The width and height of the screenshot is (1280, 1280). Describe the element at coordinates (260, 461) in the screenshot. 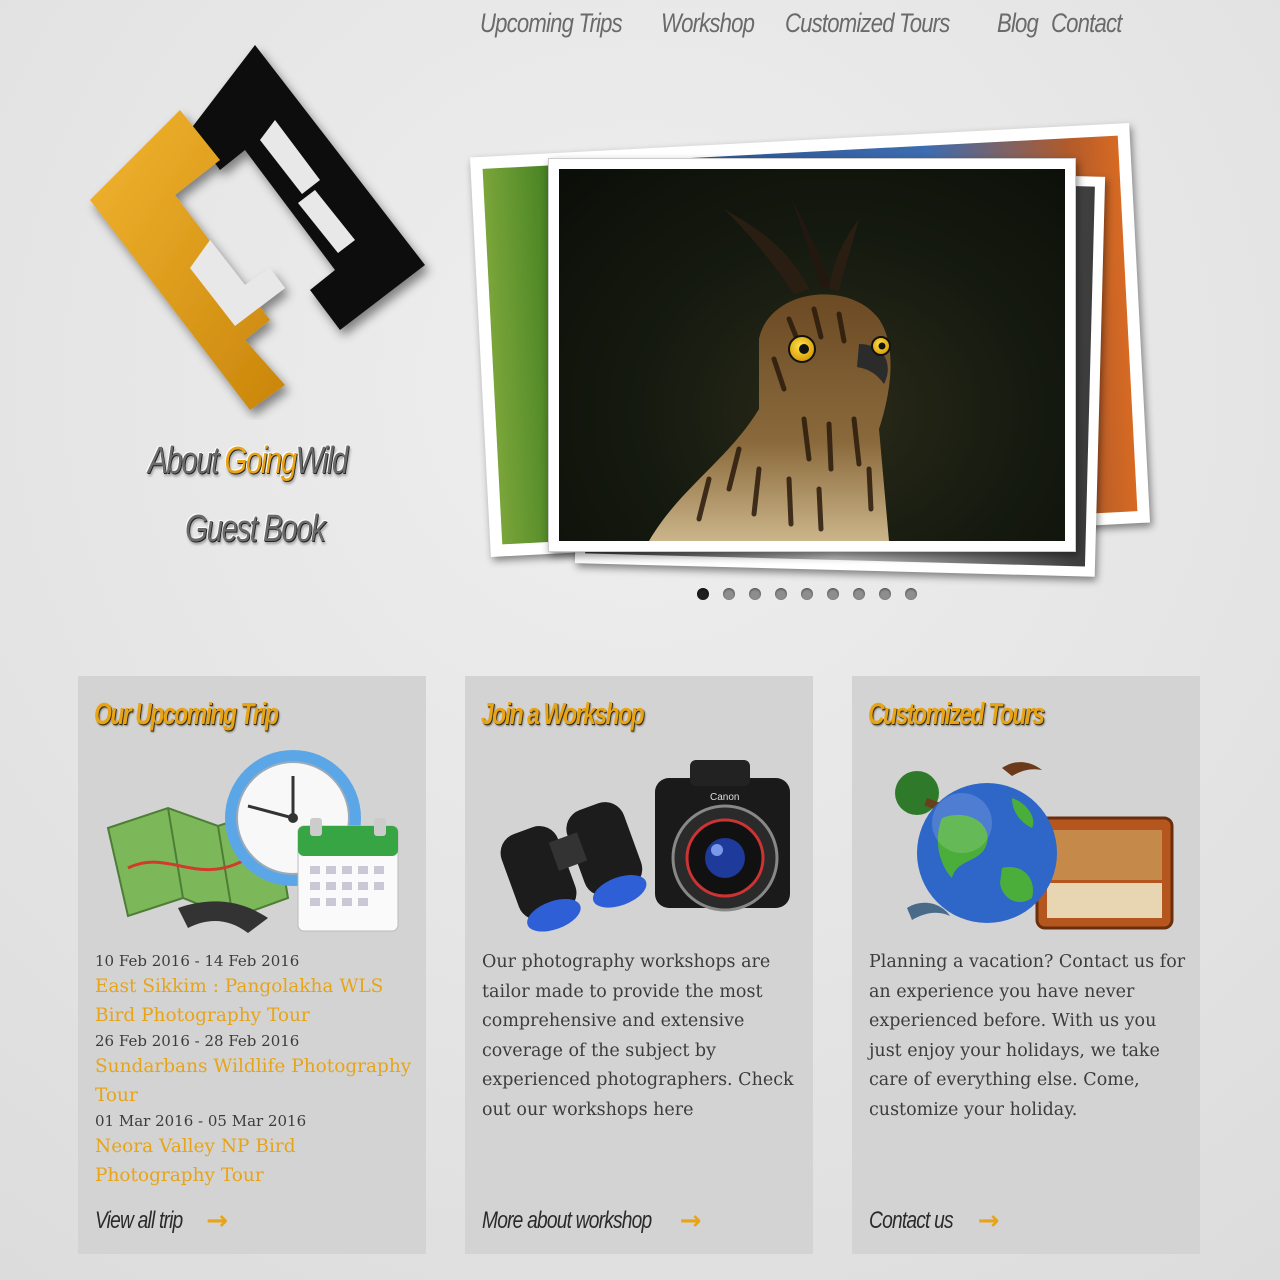

I see `about-accent: Going` at that location.